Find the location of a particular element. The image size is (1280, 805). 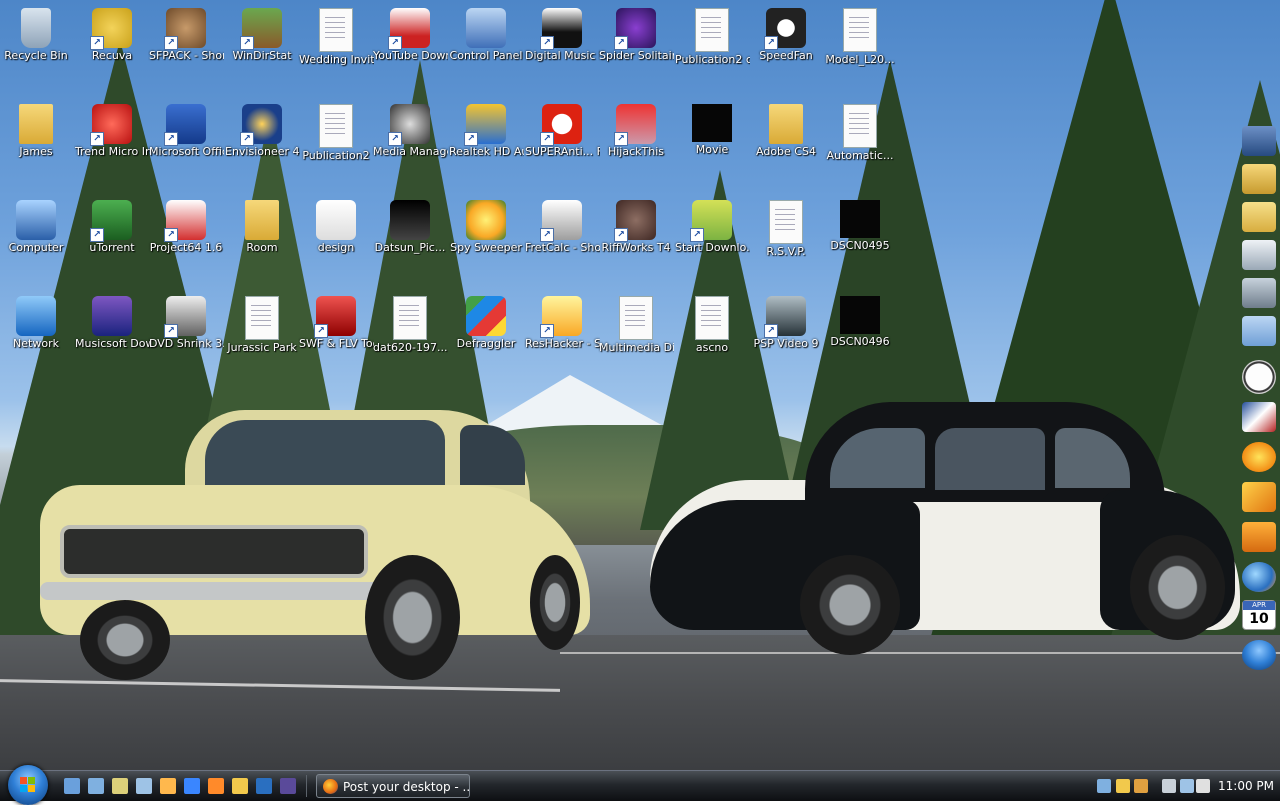

desktop-icon: DSCN0495 is located at coordinates (860, 242).